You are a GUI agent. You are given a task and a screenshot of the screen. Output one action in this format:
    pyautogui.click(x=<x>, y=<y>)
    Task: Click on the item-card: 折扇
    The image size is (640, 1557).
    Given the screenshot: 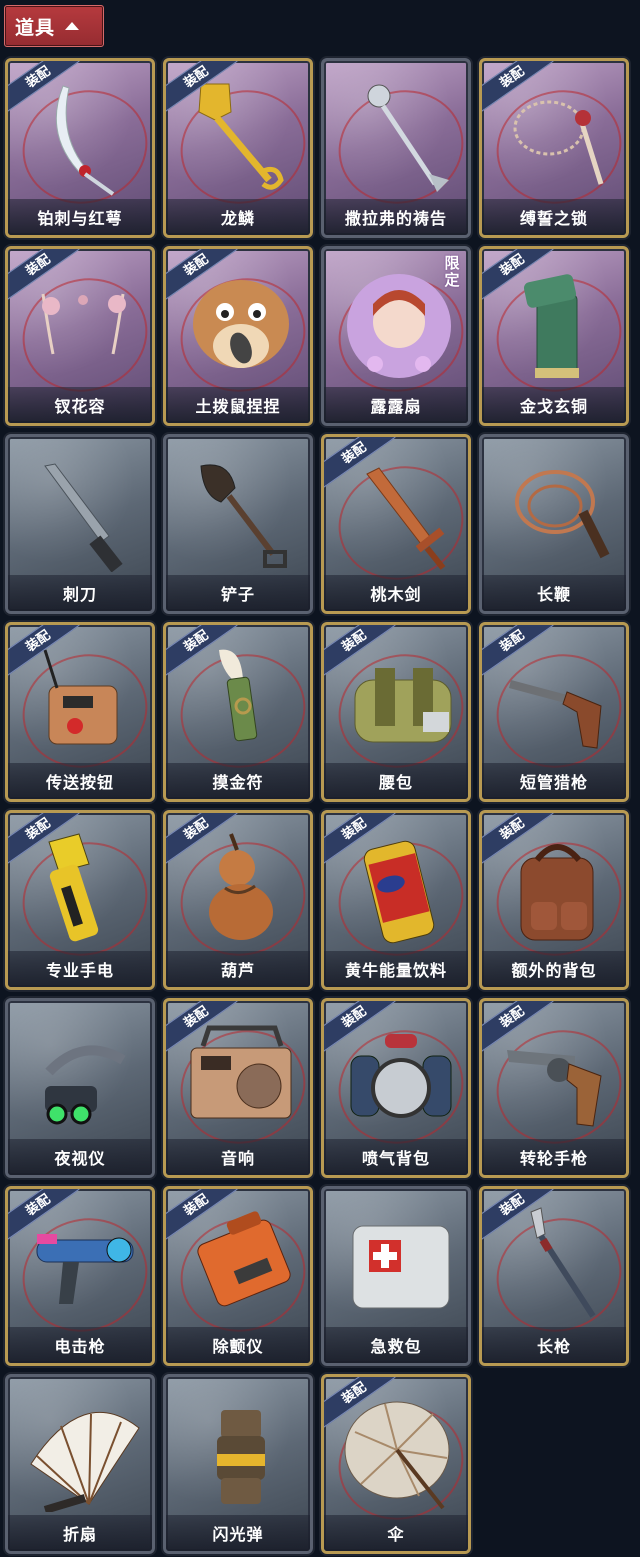 What is the action you would take?
    pyautogui.click(x=80, y=1464)
    